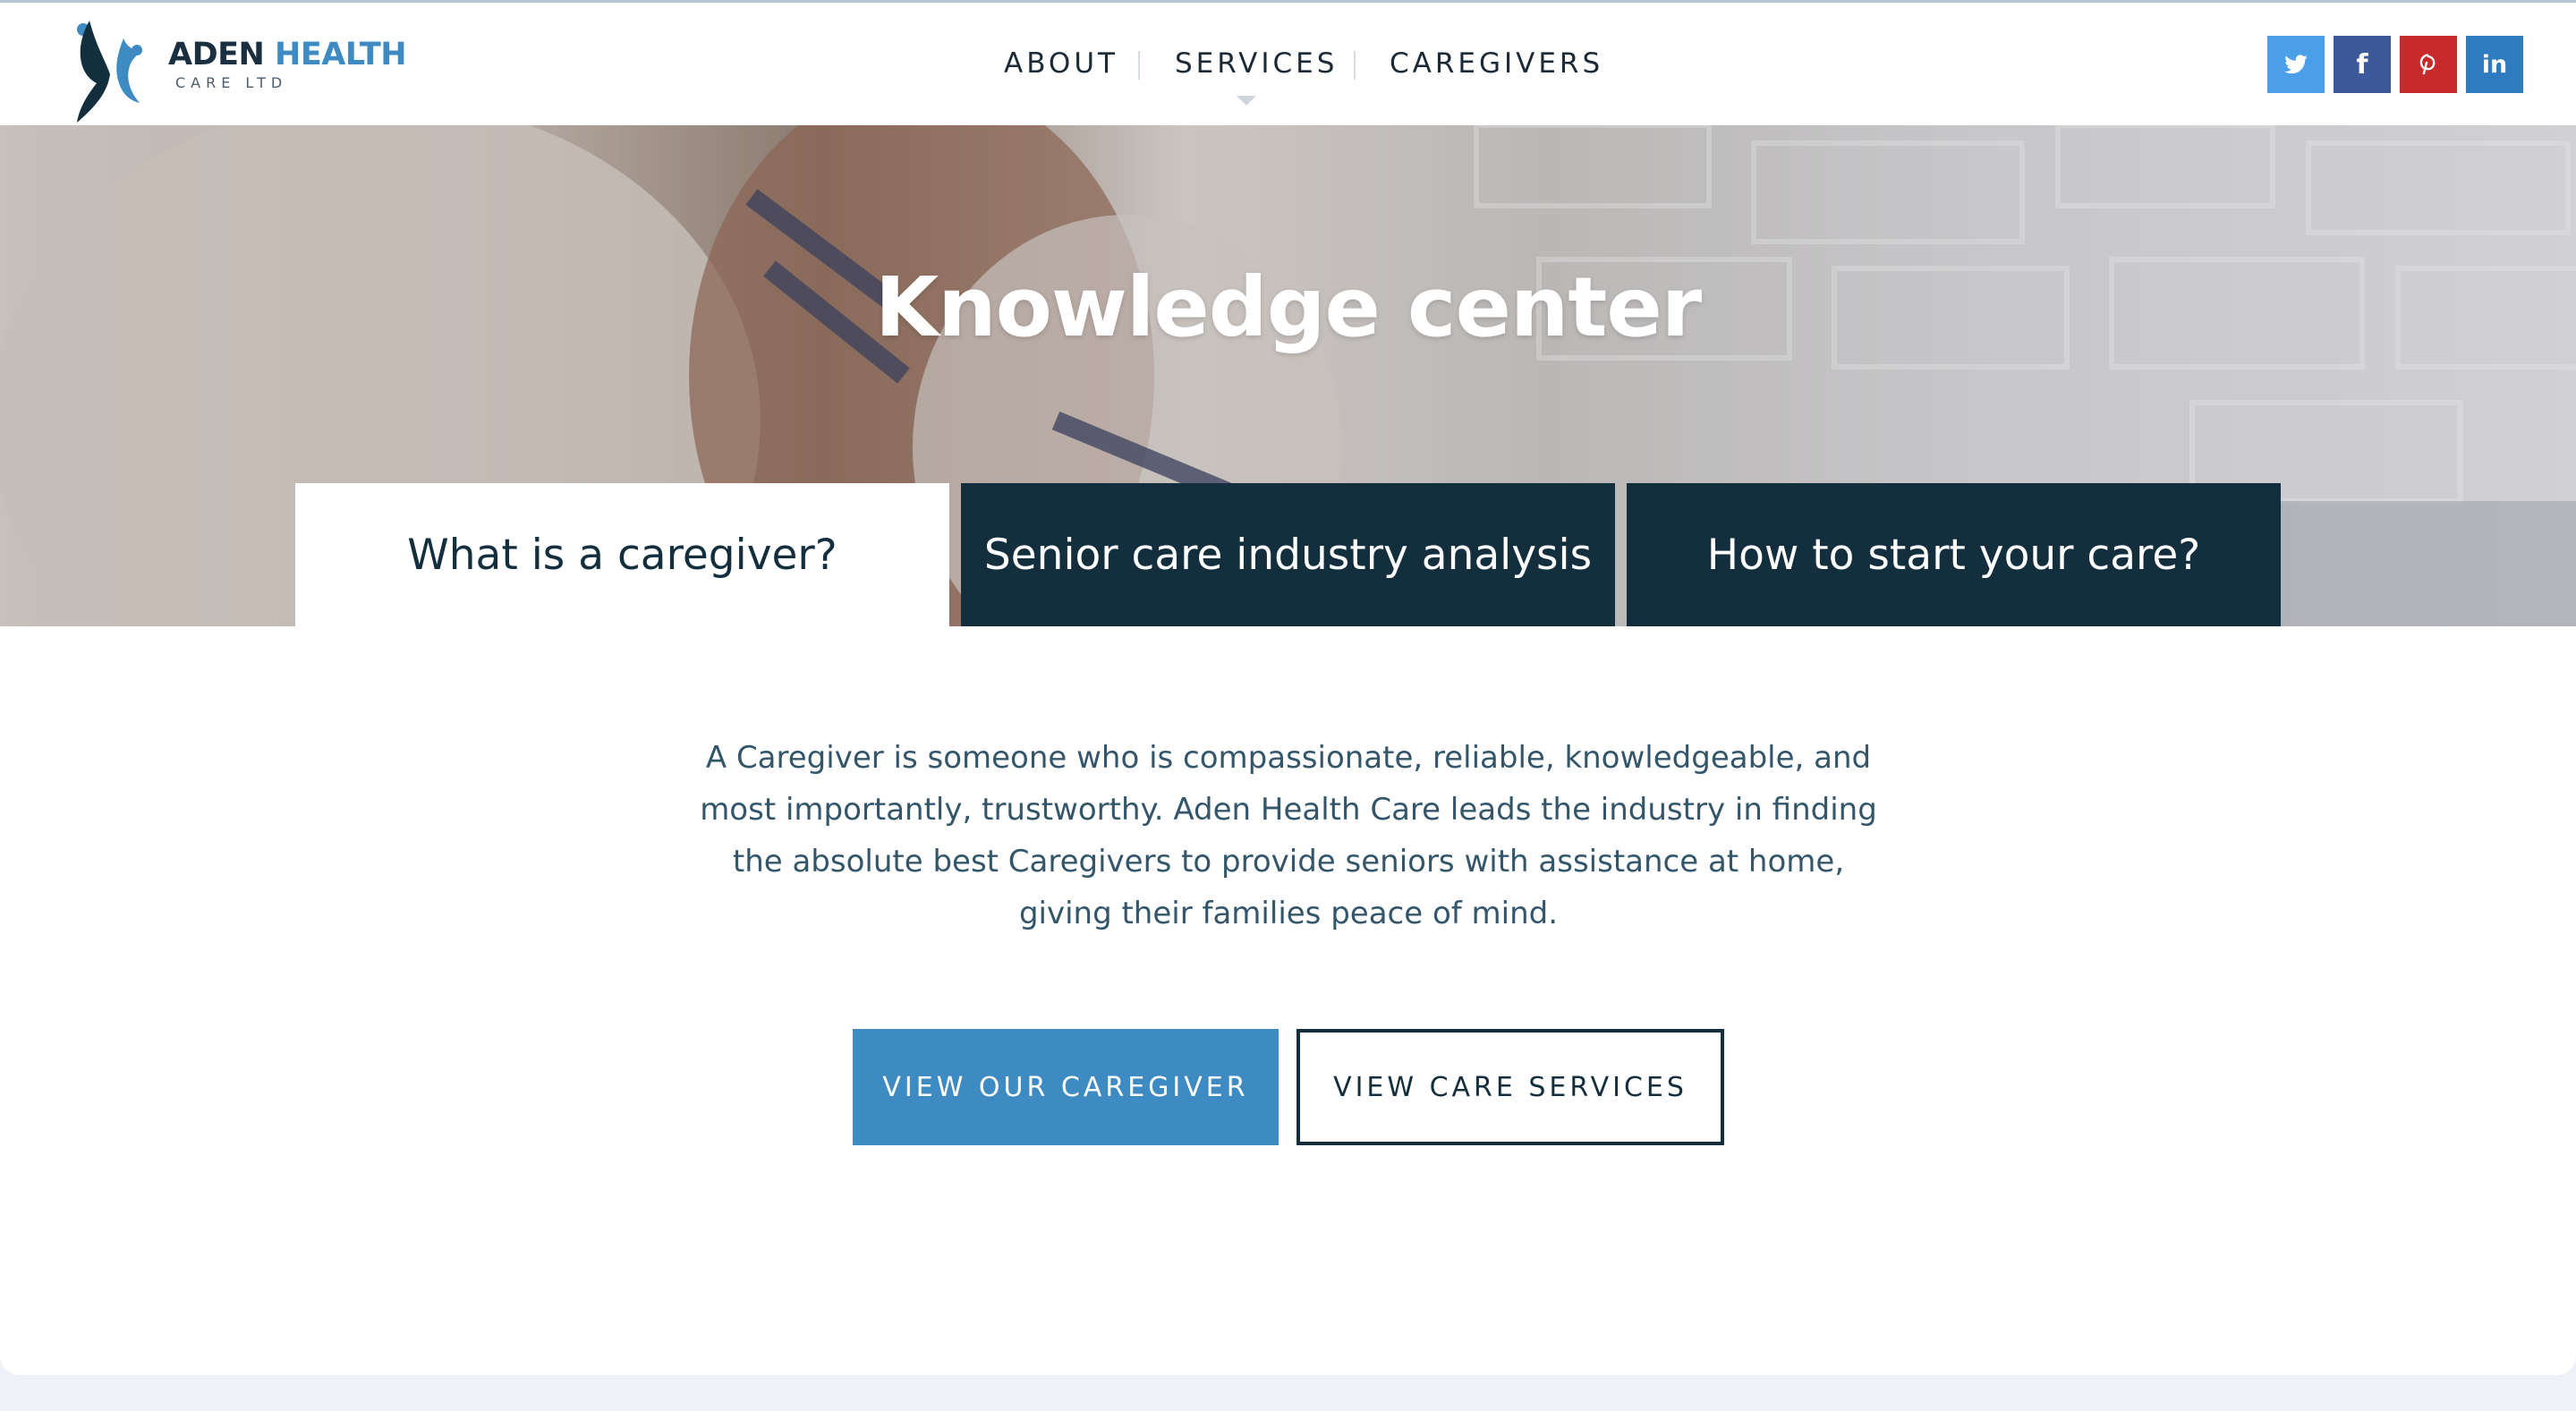  I want to click on view-our-caregiver-button: VIEW OUR CAREGIVER, so click(1066, 1087).